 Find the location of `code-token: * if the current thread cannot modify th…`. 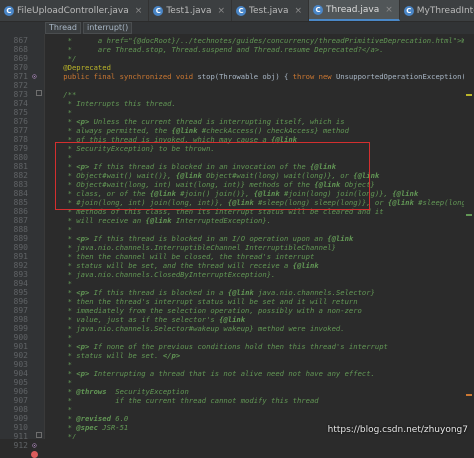

code-token: * if the current thread cannot modify th… is located at coordinates (182, 400).